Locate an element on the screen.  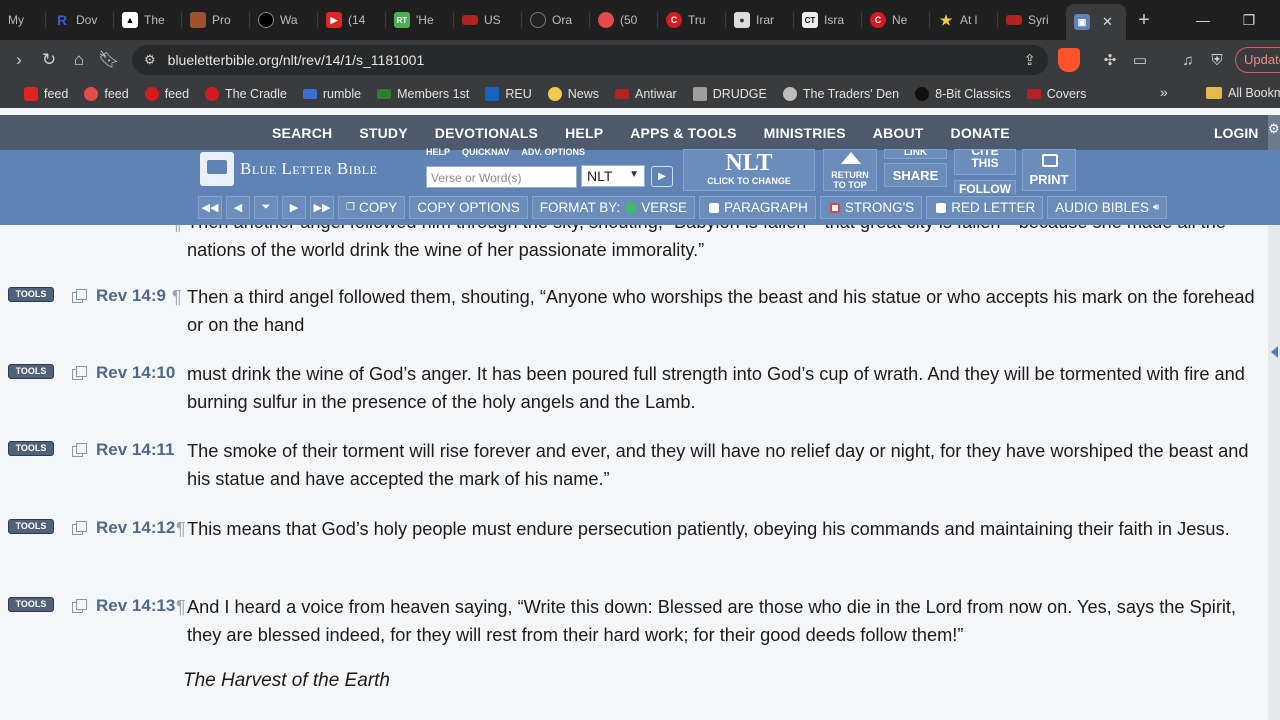
version-change-button: NLT CLICK TO CHANGE is located at coordinates (749, 170).